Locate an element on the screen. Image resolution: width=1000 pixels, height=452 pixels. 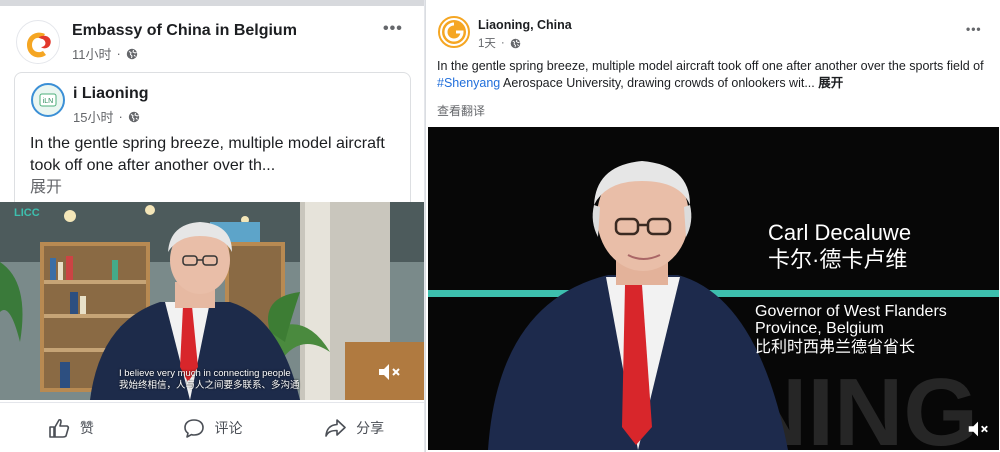
i-liaoning-logo-icon: iLN is located at coordinates (48, 100).